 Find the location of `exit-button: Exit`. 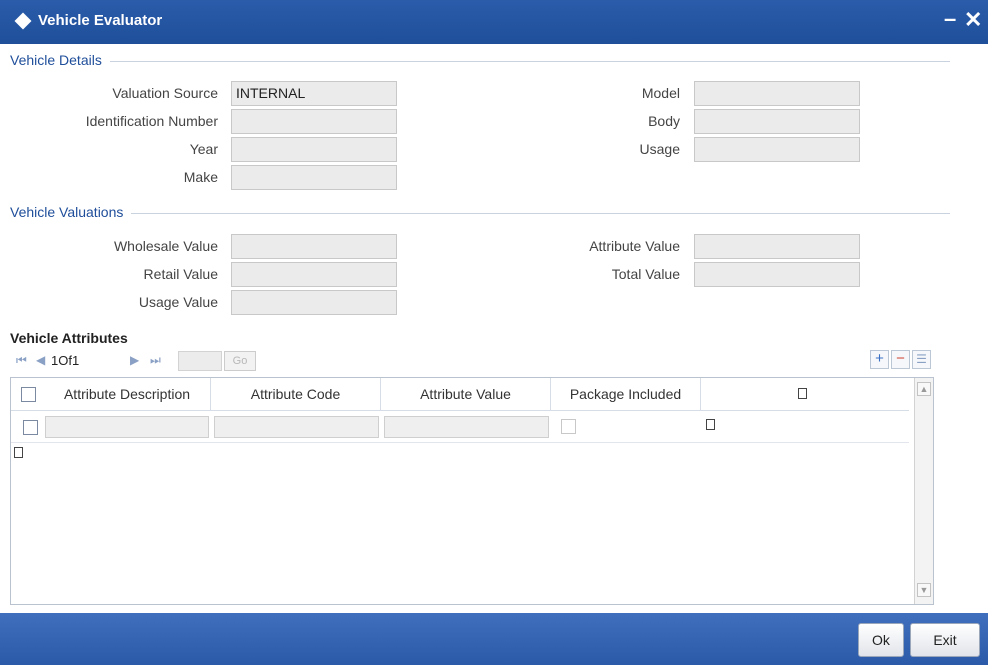

exit-button: Exit is located at coordinates (945, 640).